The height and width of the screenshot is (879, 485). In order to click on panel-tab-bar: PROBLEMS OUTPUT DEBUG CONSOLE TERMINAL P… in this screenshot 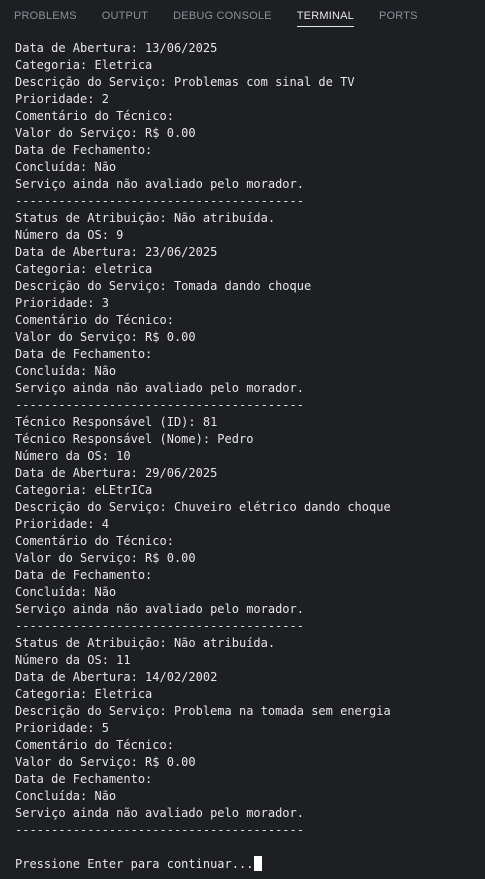, I will do `click(242, 16)`.